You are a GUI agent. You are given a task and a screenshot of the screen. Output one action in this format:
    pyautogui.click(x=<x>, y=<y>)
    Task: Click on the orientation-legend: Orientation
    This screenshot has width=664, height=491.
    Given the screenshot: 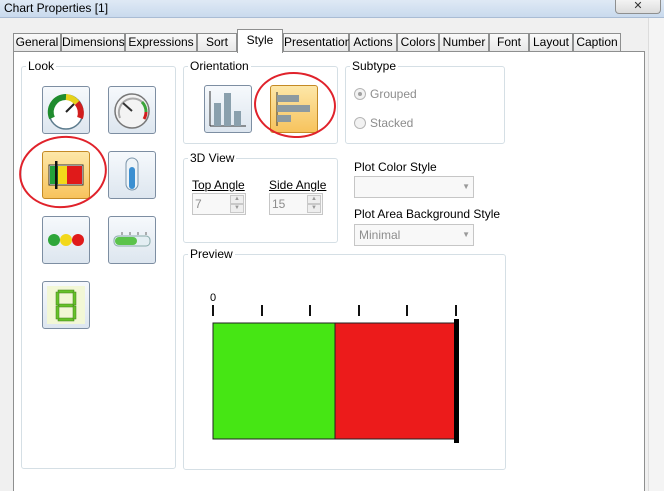 What is the action you would take?
    pyautogui.click(x=219, y=66)
    